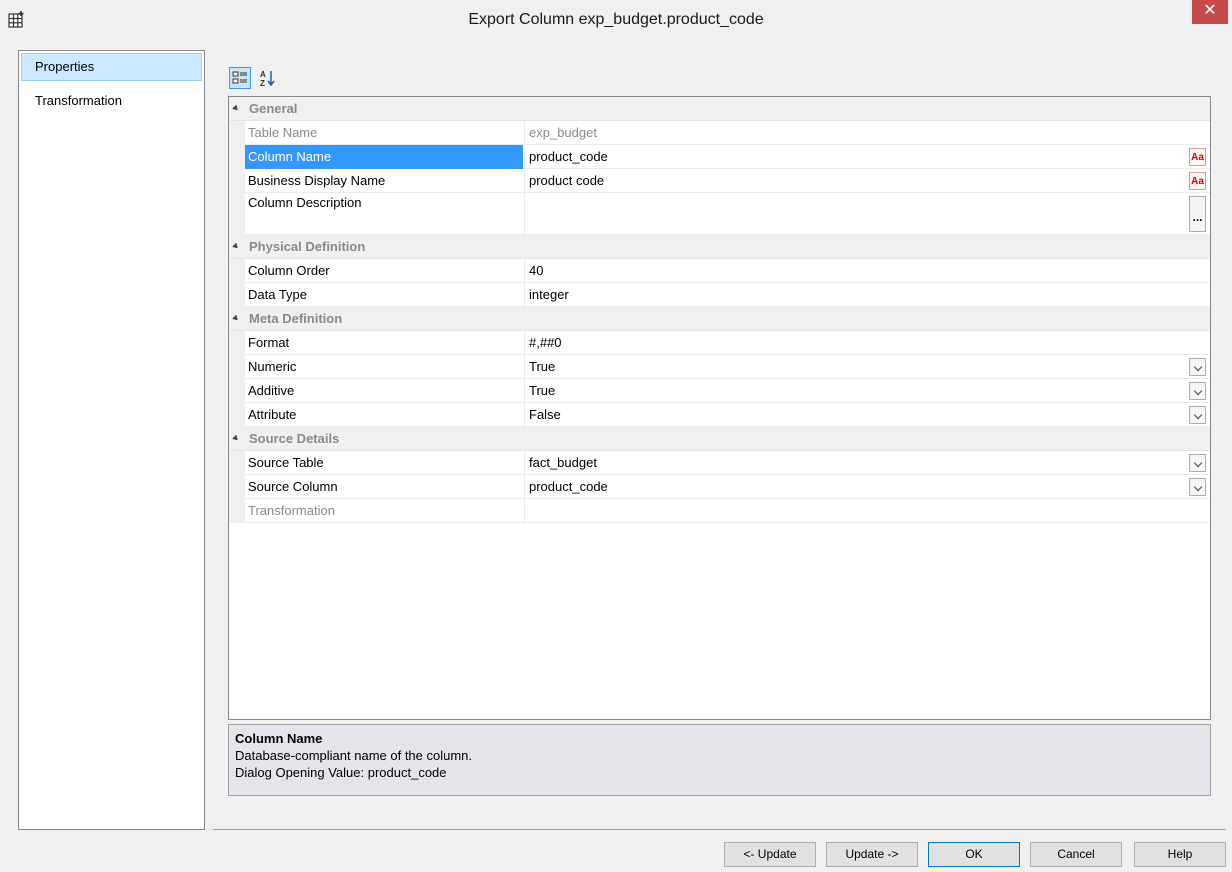  I want to click on property-value: integer, so click(867, 295).